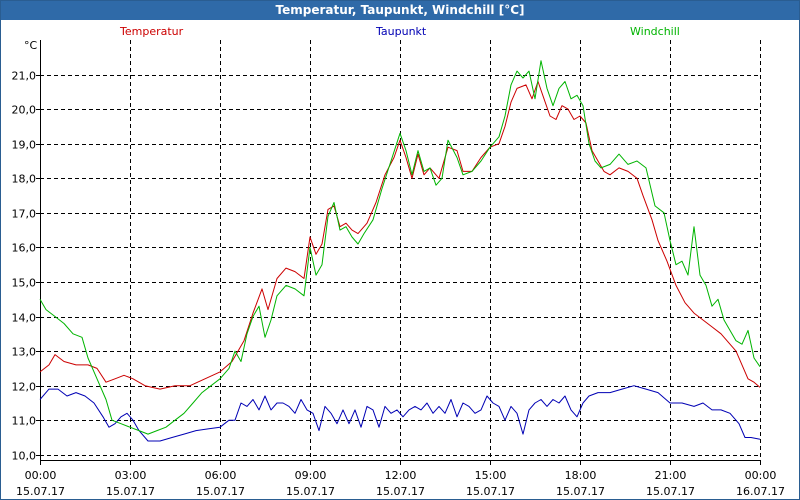 The image size is (800, 500). What do you see at coordinates (671, 475) in the screenshot?
I see `x-tick-time: 21:00` at bounding box center [671, 475].